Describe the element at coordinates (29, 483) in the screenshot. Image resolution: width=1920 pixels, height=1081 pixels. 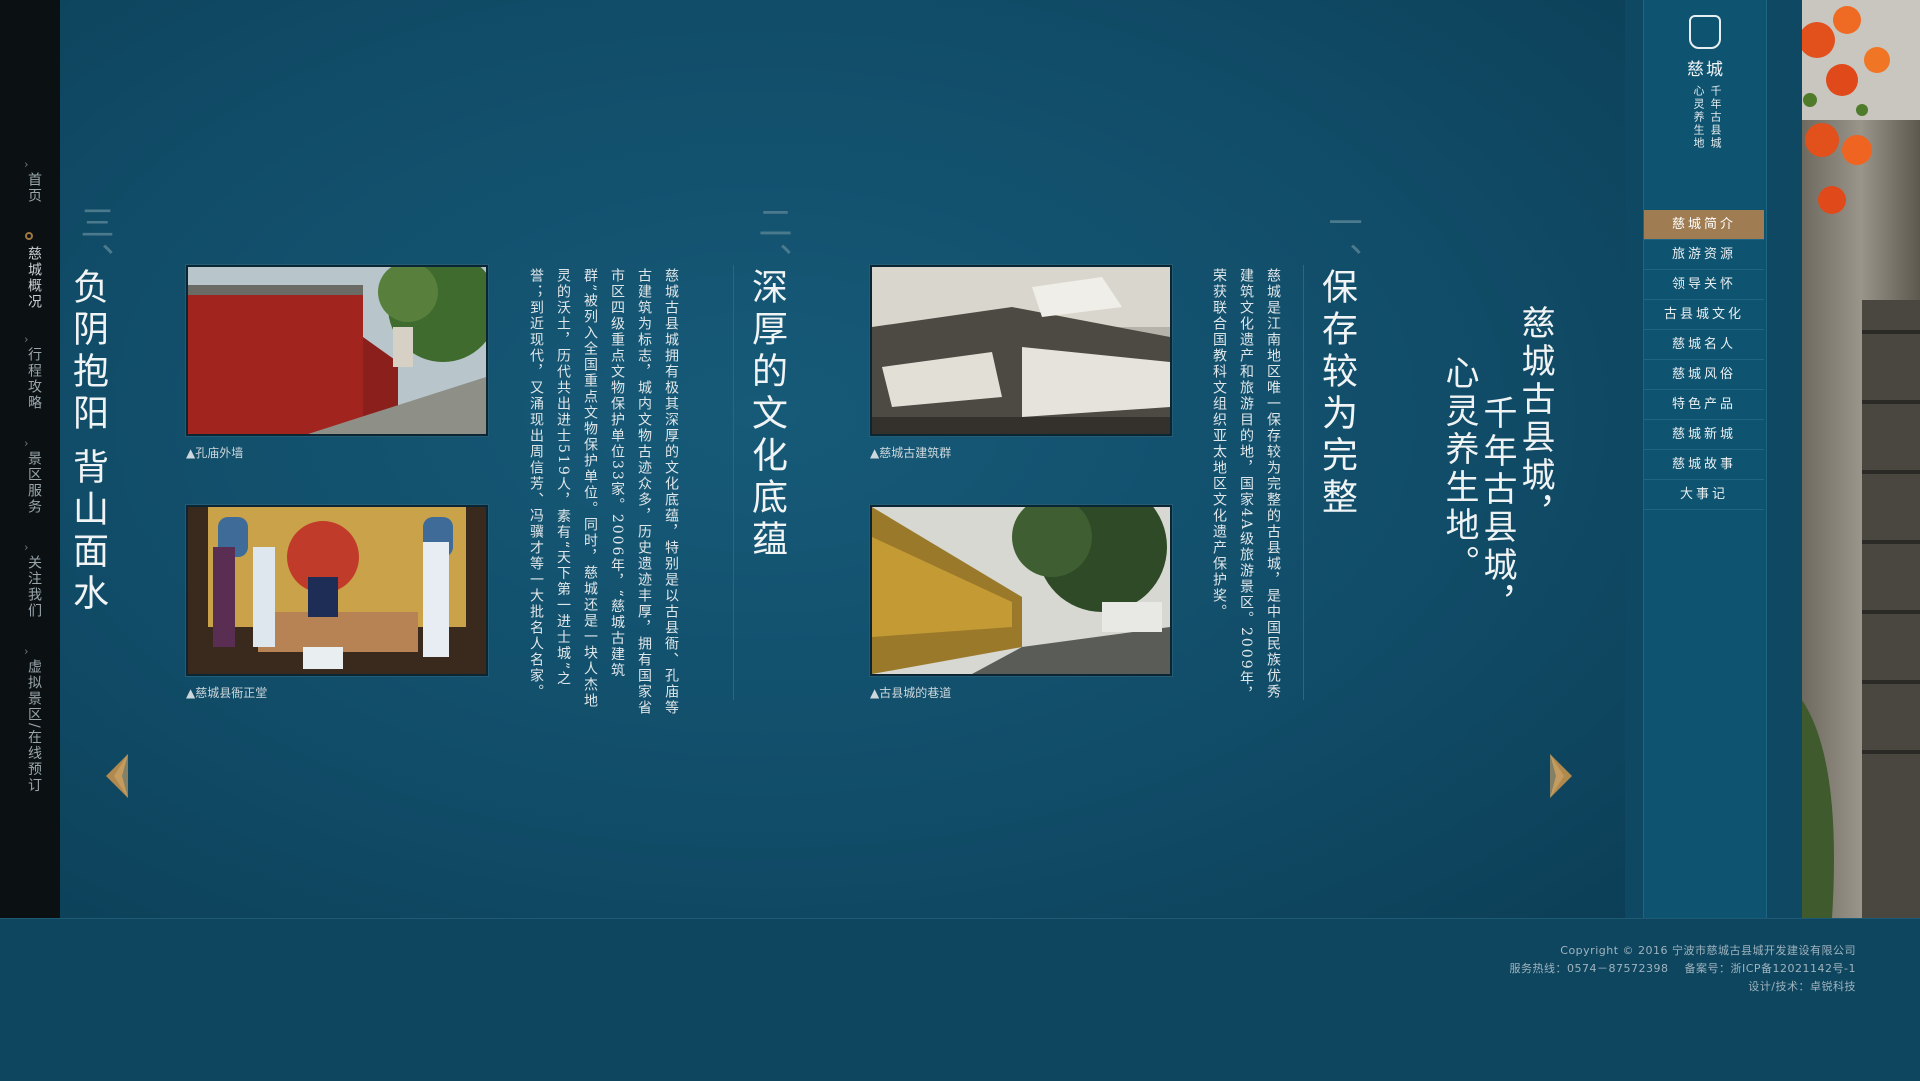
I see `left-nav-item-services: 景区服务` at that location.